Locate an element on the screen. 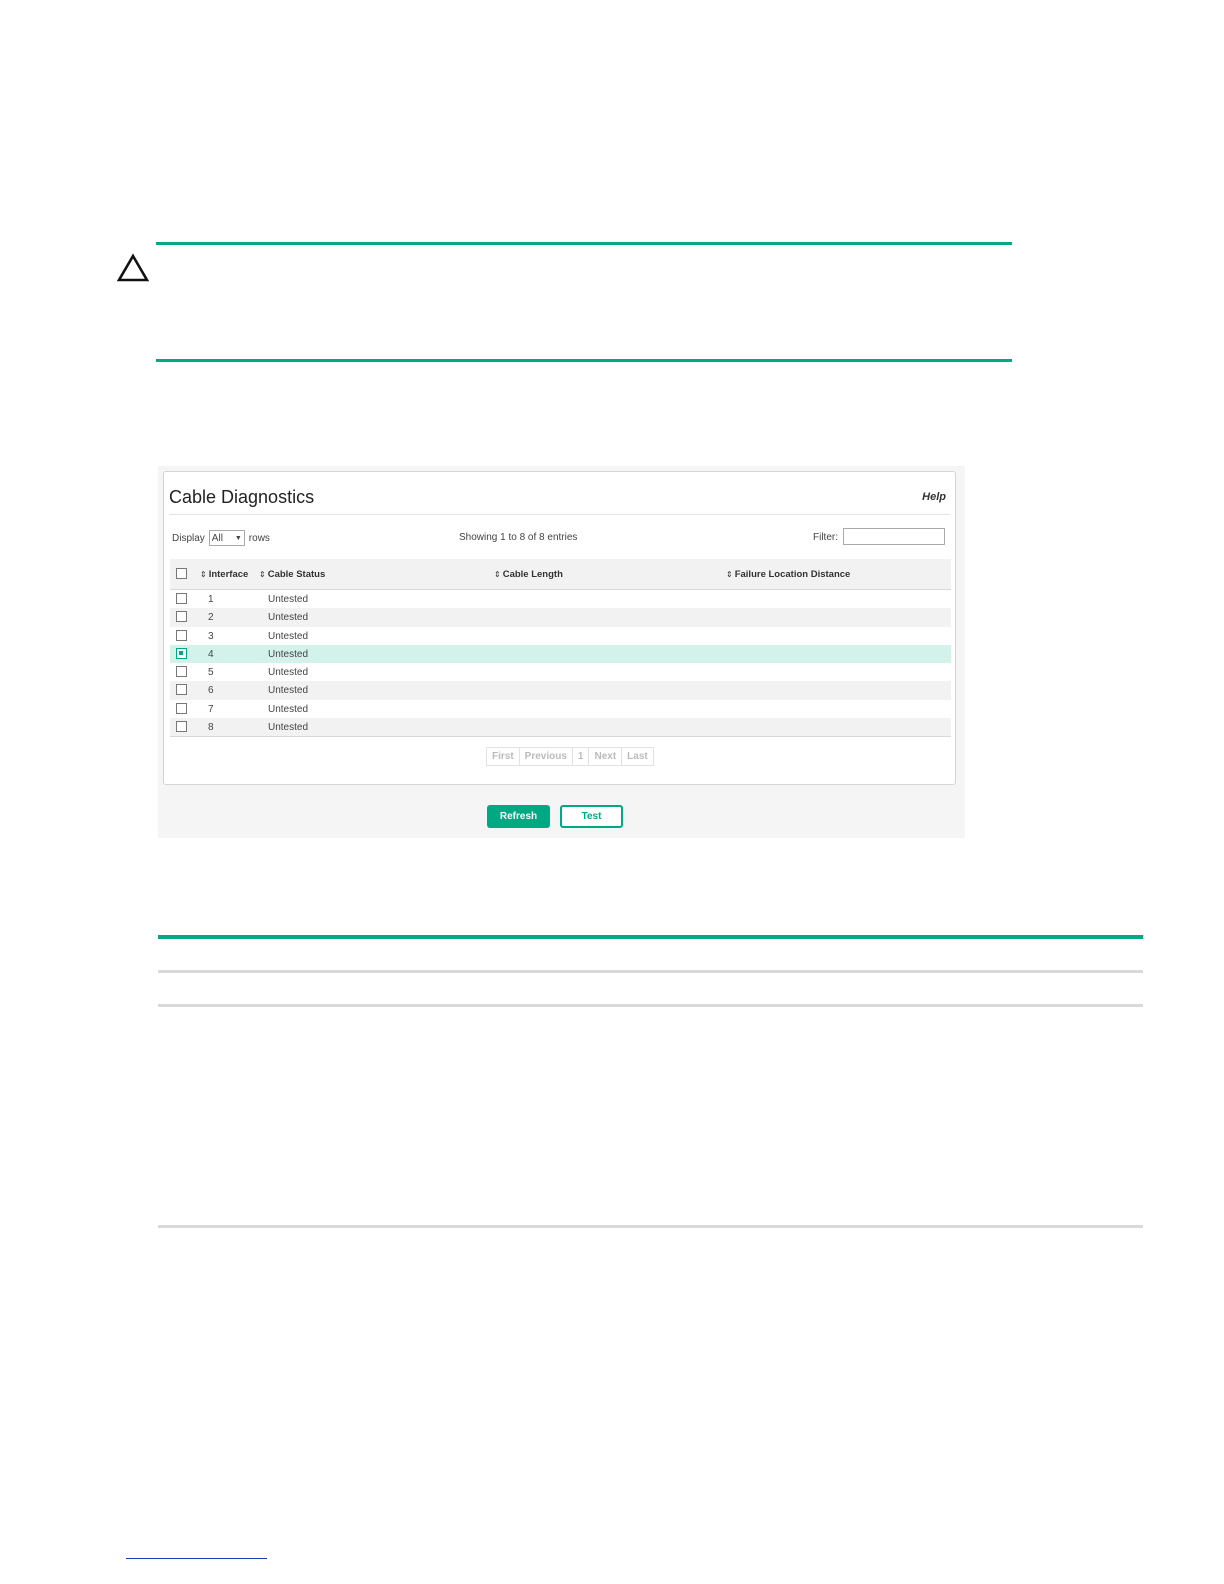 This screenshot has height=1584, width=1224. table-top-rule is located at coordinates (650, 937).